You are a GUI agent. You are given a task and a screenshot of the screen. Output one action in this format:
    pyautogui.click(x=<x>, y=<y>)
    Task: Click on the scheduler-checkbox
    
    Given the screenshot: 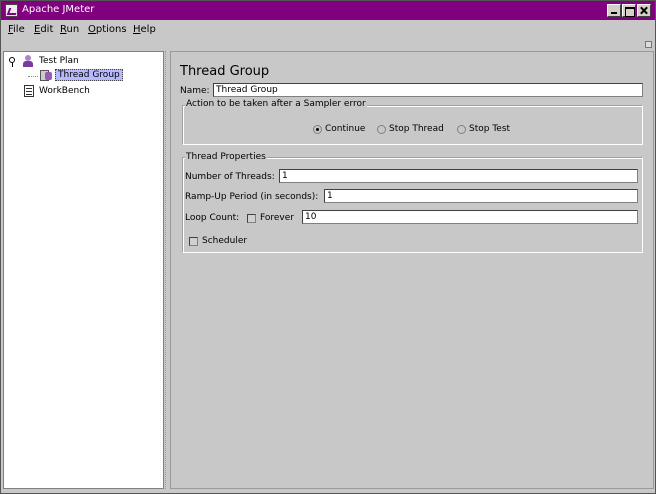 What is the action you would take?
    pyautogui.click(x=193, y=241)
    